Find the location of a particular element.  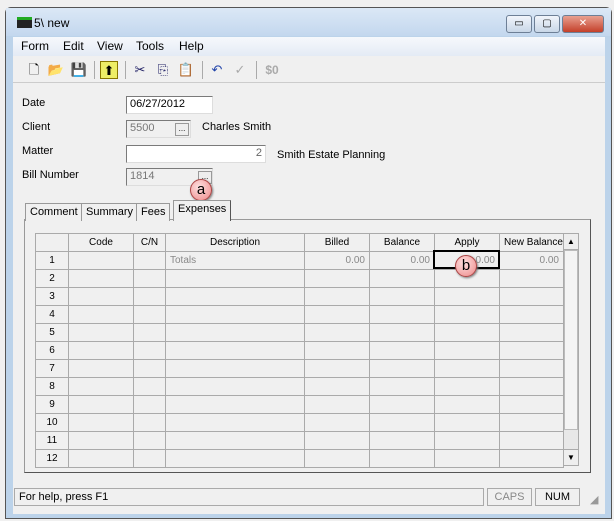

copy-icon: ⎘ is located at coordinates (163, 70).